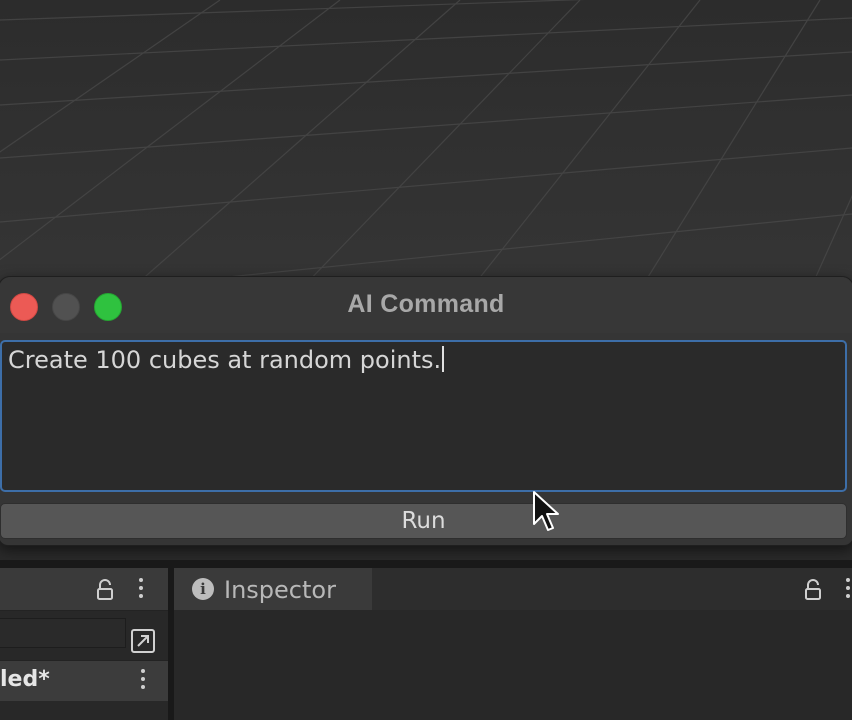 The image size is (852, 720). What do you see at coordinates (143, 641) in the screenshot?
I see `expand-window-icon` at bounding box center [143, 641].